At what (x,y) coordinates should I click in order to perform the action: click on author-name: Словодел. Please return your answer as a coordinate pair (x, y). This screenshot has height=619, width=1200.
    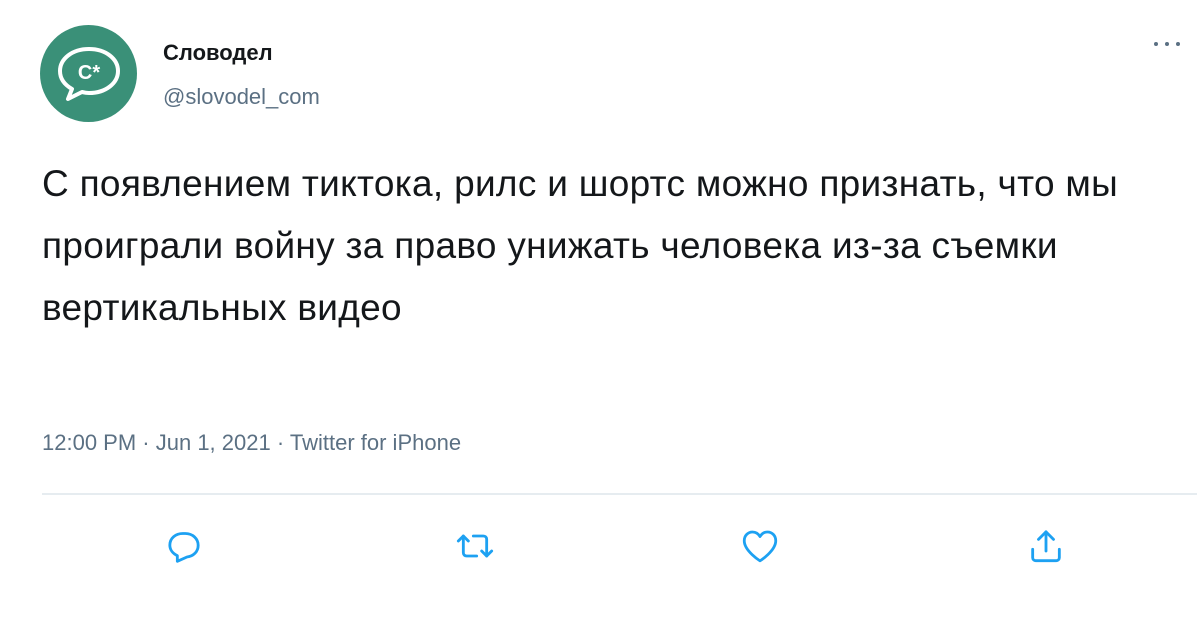
    Looking at the image, I should click on (218, 53).